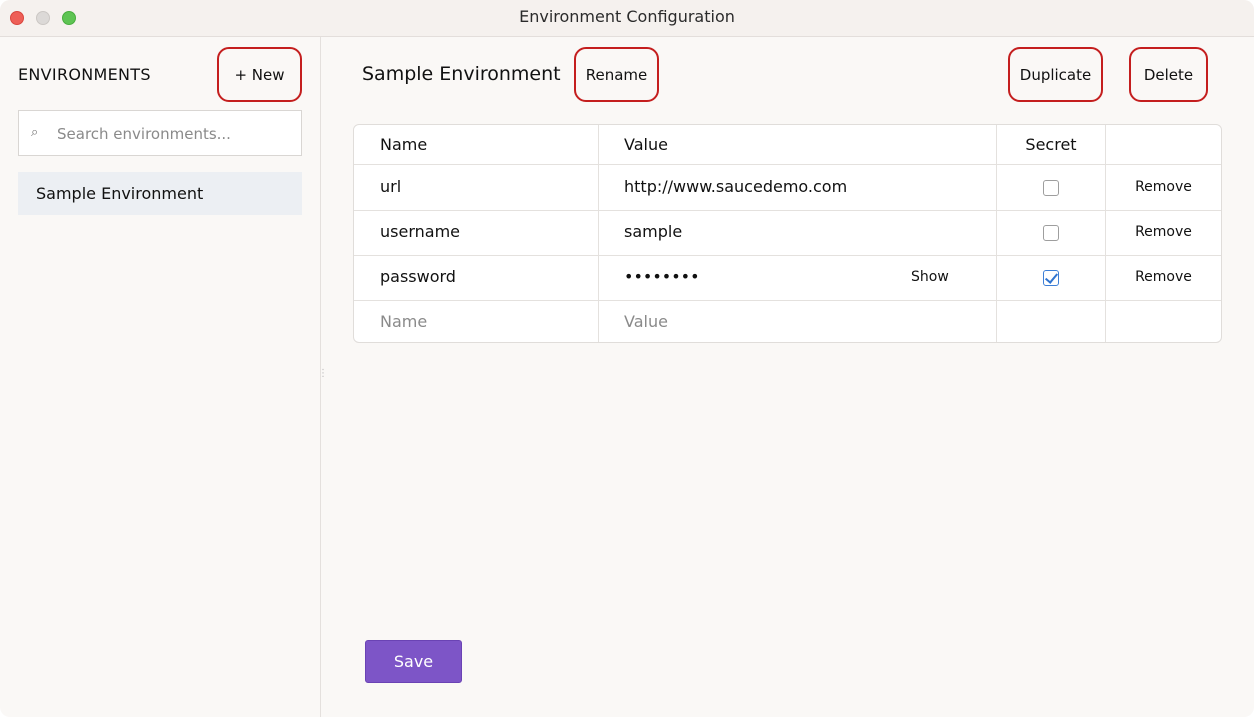 Image resolution: width=1254 pixels, height=717 pixels. I want to click on search-box: ⌕, so click(160, 133).